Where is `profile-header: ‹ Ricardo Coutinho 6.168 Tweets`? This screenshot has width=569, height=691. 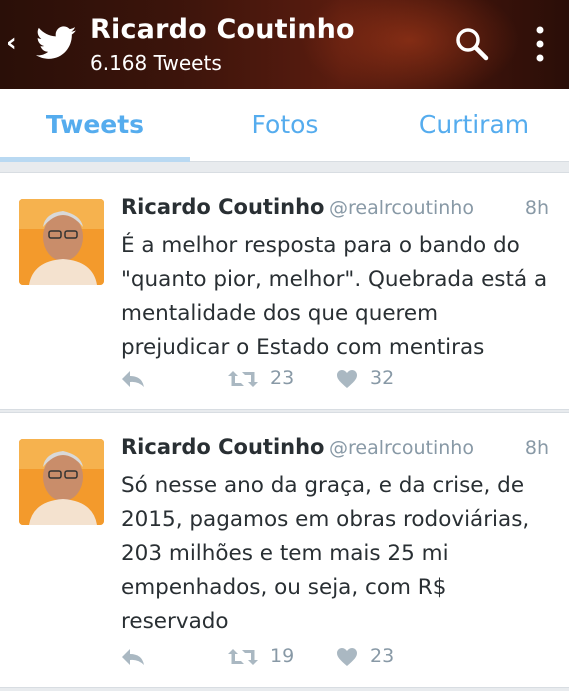 profile-header: ‹ Ricardo Coutinho 6.168 Tweets is located at coordinates (284, 44).